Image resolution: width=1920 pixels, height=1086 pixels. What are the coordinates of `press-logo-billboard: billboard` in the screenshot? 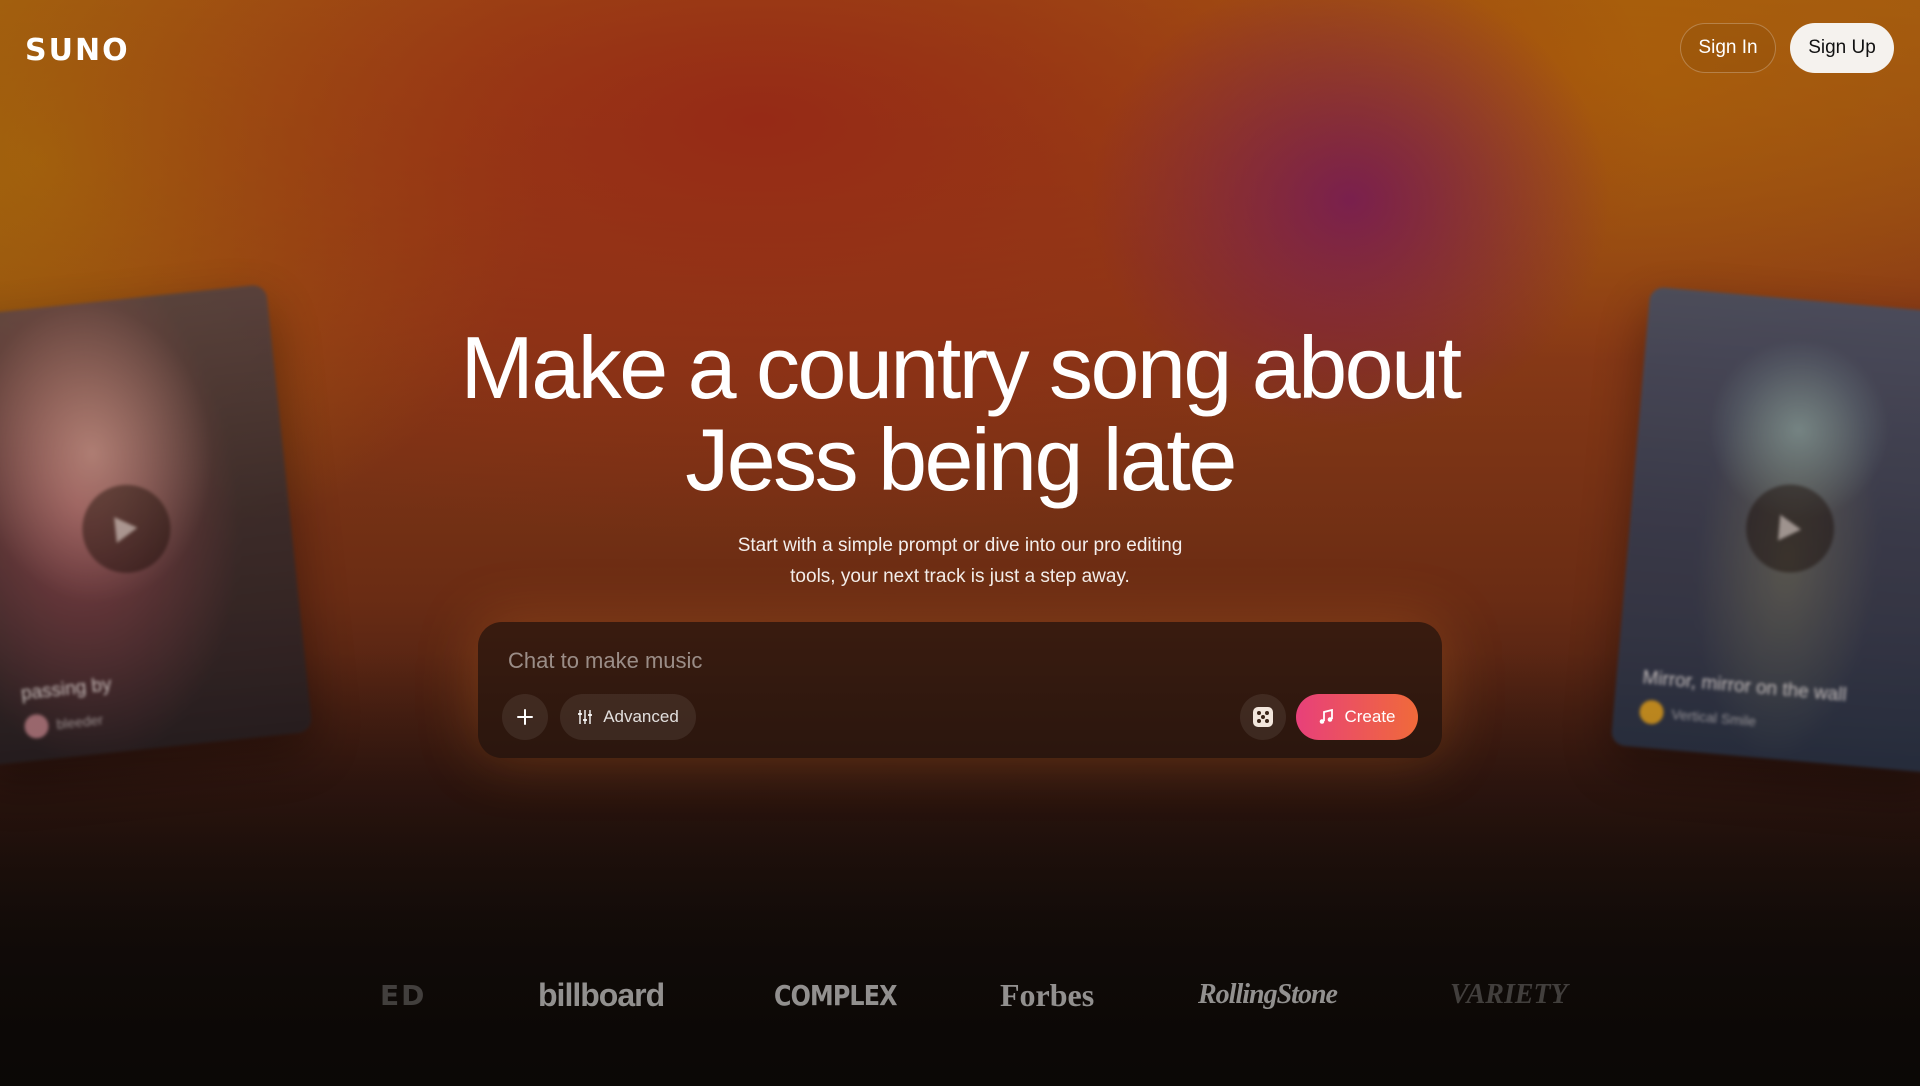 It's located at (601, 994).